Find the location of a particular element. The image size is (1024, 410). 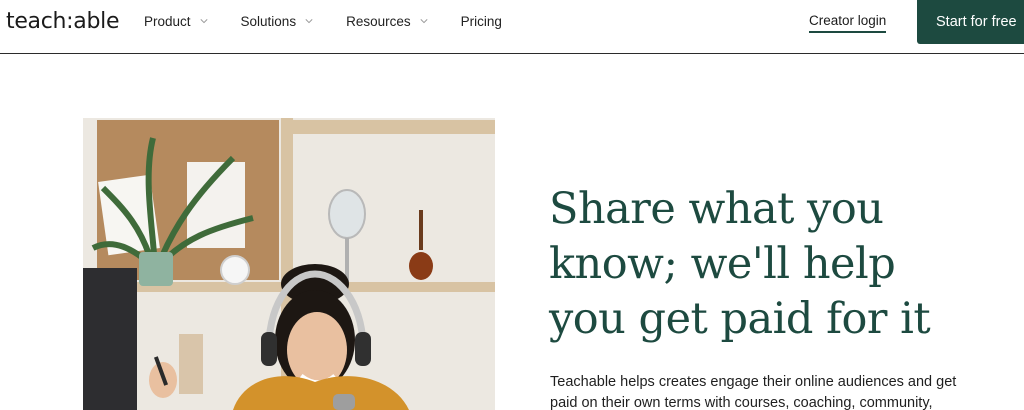

main-nav: Product Solutions Resources Pricing is located at coordinates (339, 21).